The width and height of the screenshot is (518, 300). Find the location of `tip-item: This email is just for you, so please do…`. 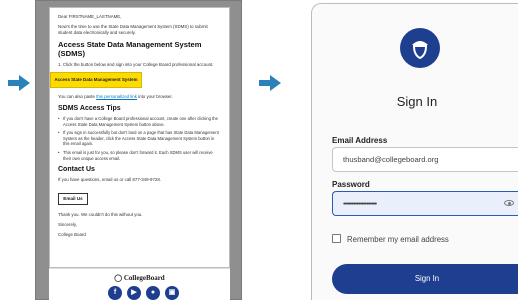

tip-item: This email is just for you, so please do… is located at coordinates (139, 155).